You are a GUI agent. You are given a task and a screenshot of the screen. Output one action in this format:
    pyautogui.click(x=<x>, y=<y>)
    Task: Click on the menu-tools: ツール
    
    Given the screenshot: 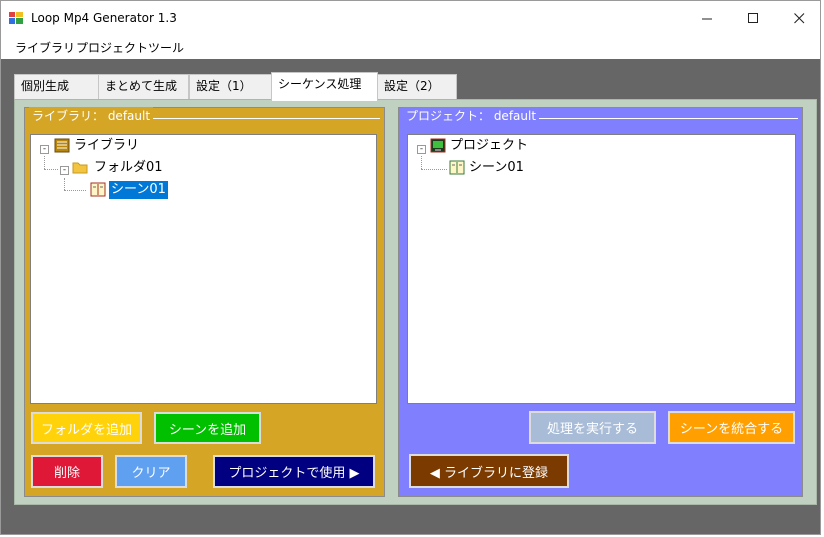 What is the action you would take?
    pyautogui.click(x=166, y=47)
    